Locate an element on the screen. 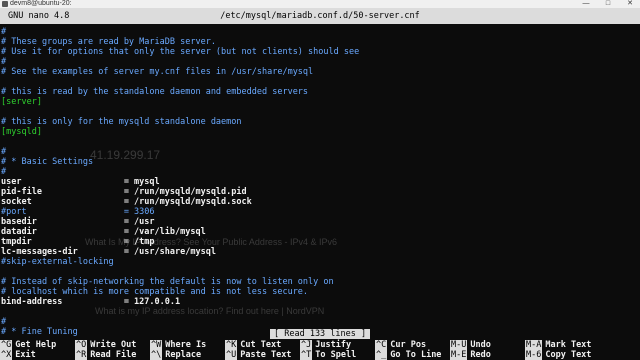 This screenshot has height=360, width=640. shortcut-key: ^G is located at coordinates (6, 345).